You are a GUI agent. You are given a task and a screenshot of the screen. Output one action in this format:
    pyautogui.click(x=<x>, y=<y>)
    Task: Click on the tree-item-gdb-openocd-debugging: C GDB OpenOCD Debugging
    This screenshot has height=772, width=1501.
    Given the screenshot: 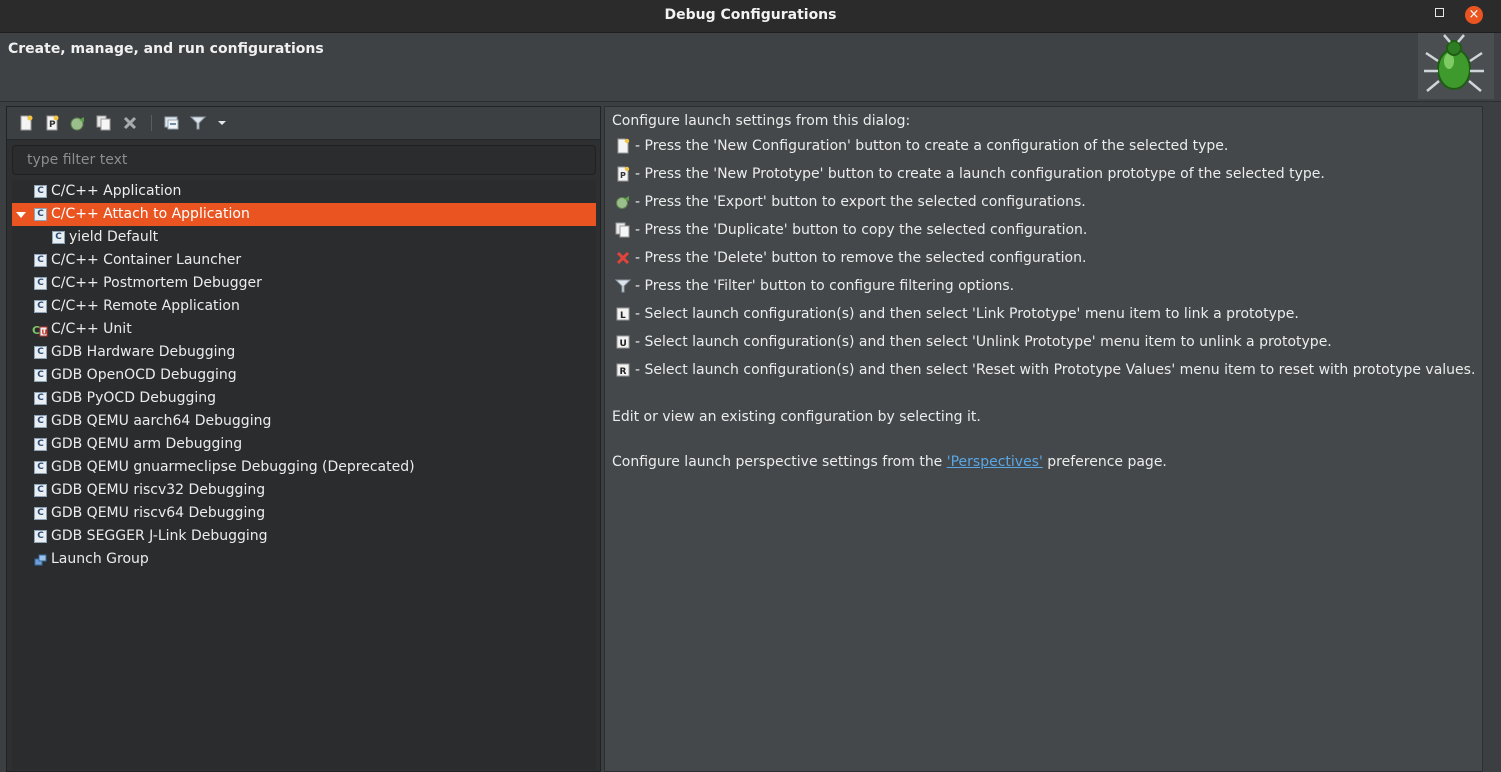 What is the action you would take?
    pyautogui.click(x=304, y=375)
    